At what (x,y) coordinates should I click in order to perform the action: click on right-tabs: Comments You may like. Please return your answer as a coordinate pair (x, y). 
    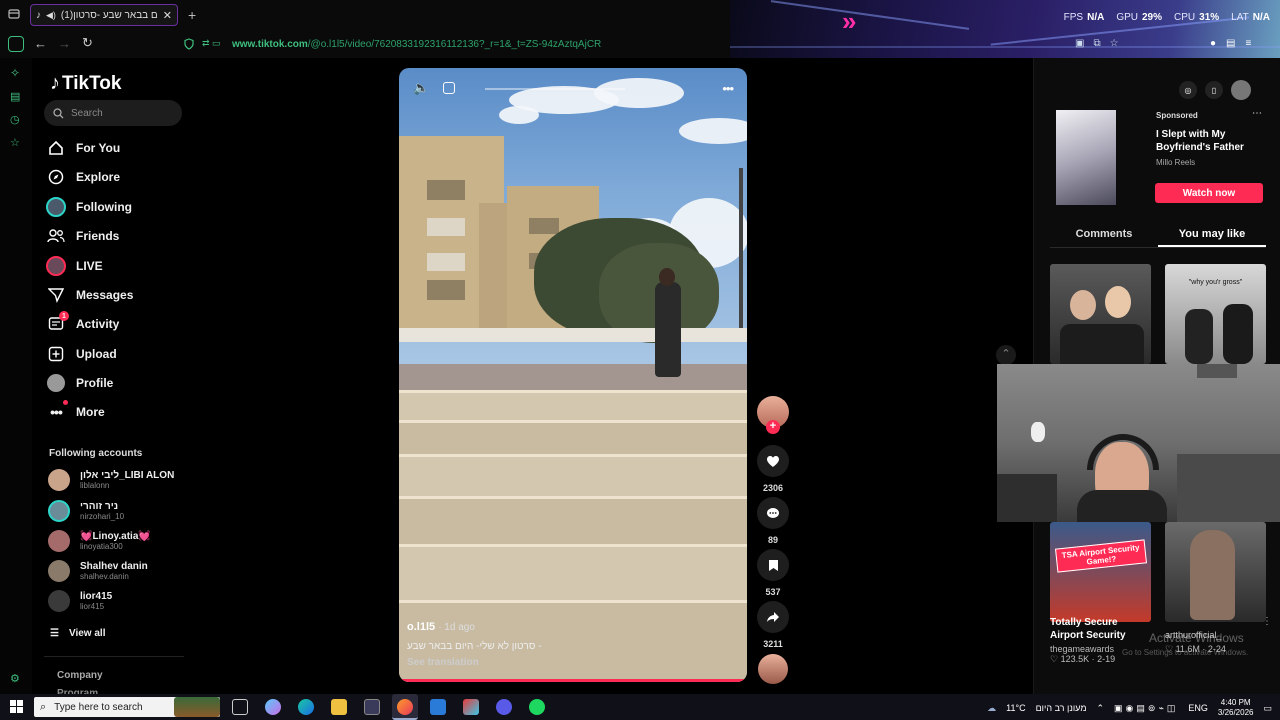
    Looking at the image, I should click on (1158, 236).